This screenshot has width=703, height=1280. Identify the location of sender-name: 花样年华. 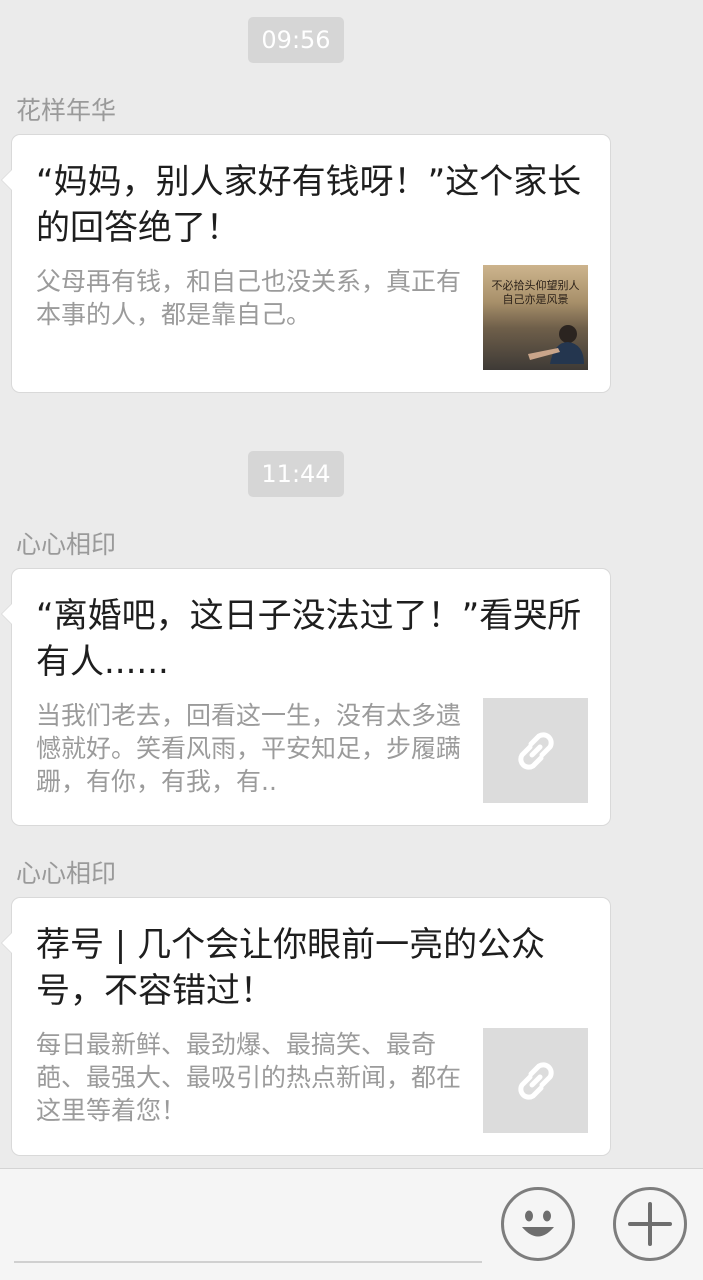
(66, 110).